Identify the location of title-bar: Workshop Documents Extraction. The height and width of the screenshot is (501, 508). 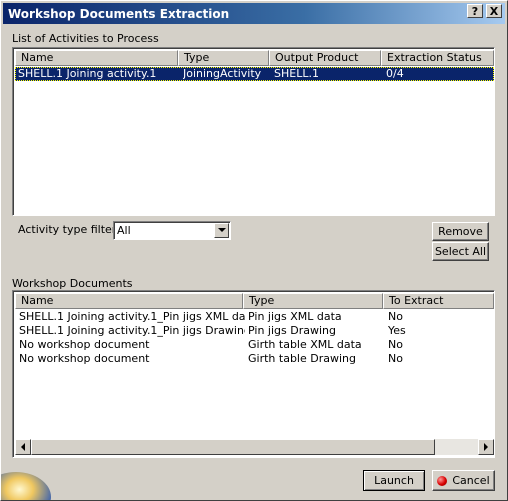
(254, 13).